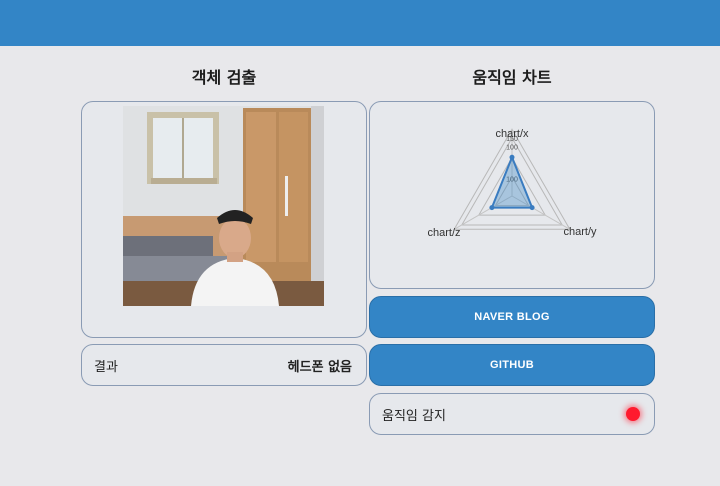  What do you see at coordinates (224, 365) in the screenshot?
I see `result-card: 결과 헤드폰 없음` at bounding box center [224, 365].